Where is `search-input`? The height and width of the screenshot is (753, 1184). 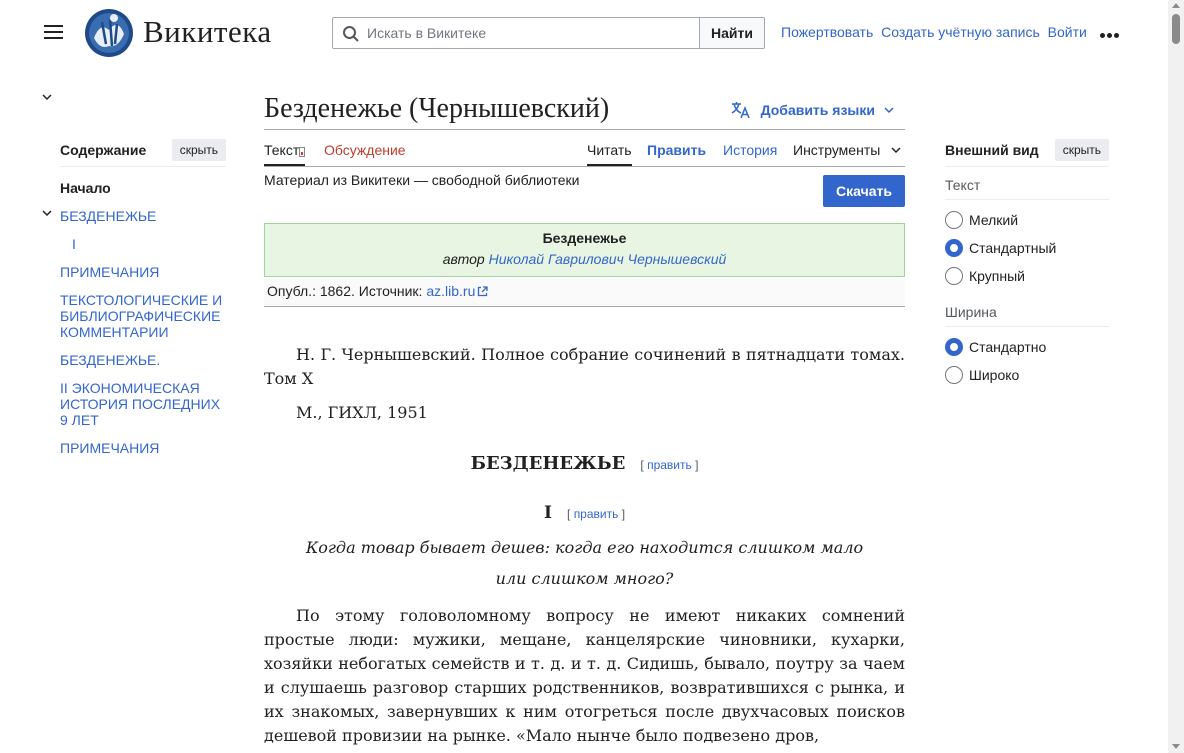 search-input is located at coordinates (530, 33).